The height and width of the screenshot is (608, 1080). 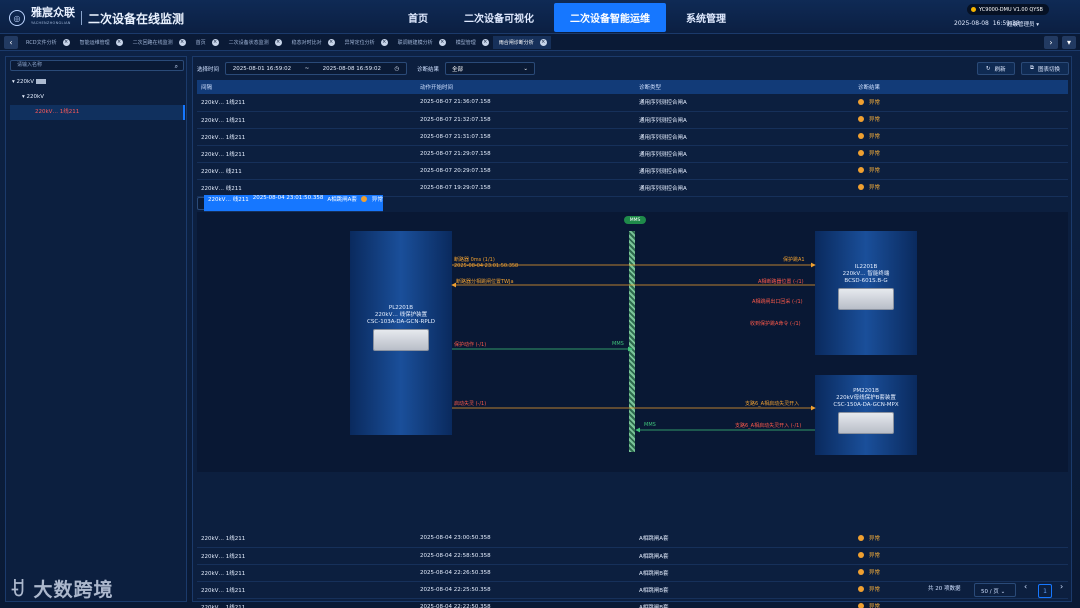 I want to click on msg-label: 保护跳A1, so click(x=794, y=260).